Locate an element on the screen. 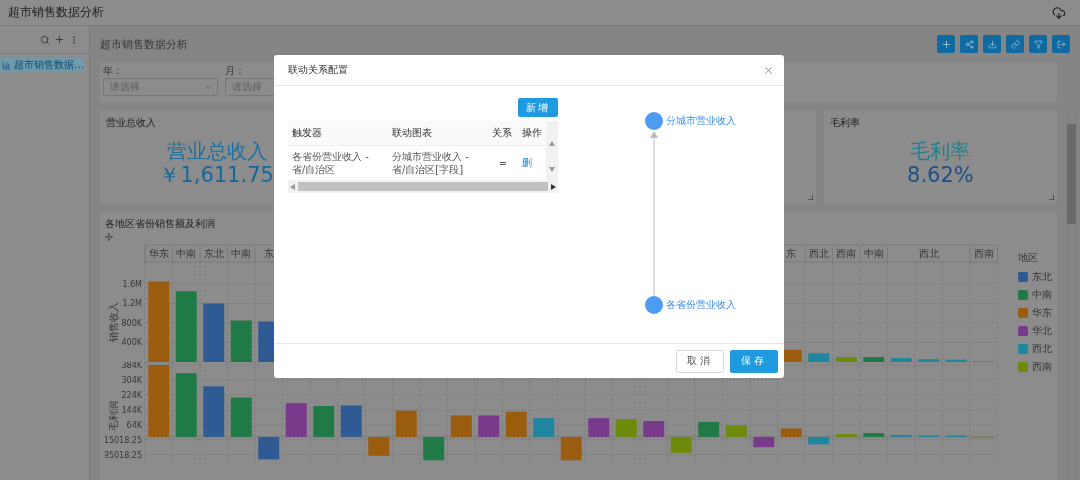 The image size is (1080, 480). cancel-button: 取消 is located at coordinates (700, 361).